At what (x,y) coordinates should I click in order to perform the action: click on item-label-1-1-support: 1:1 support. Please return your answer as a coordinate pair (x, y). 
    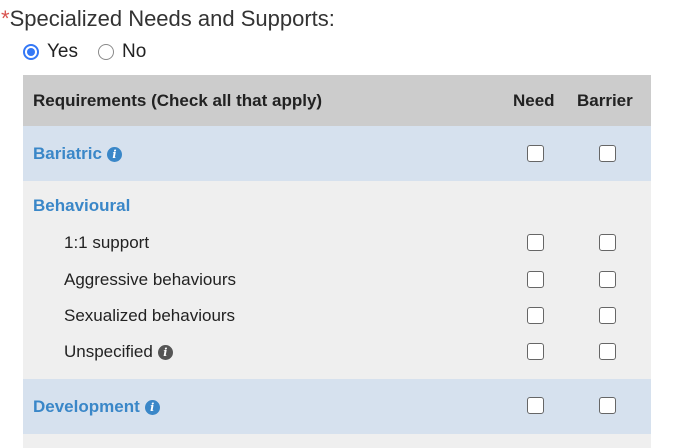
    Looking at the image, I should click on (107, 242).